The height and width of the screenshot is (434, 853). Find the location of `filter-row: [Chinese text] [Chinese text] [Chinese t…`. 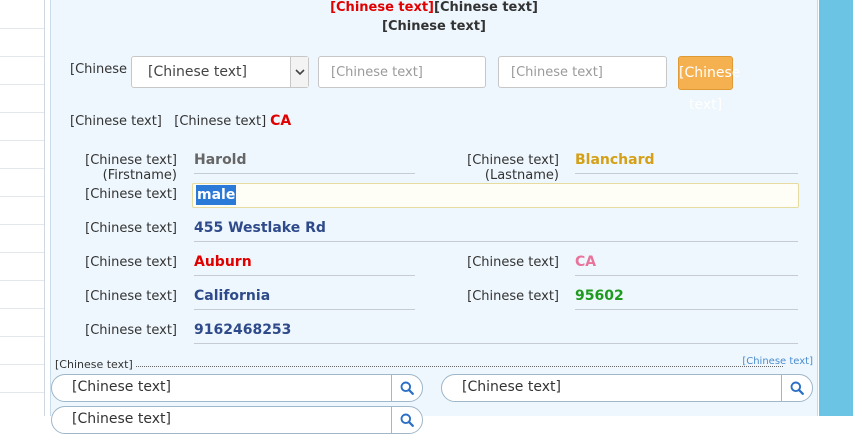

filter-row: [Chinese text] [Chinese text] [Chinese t… is located at coordinates (434, 84).